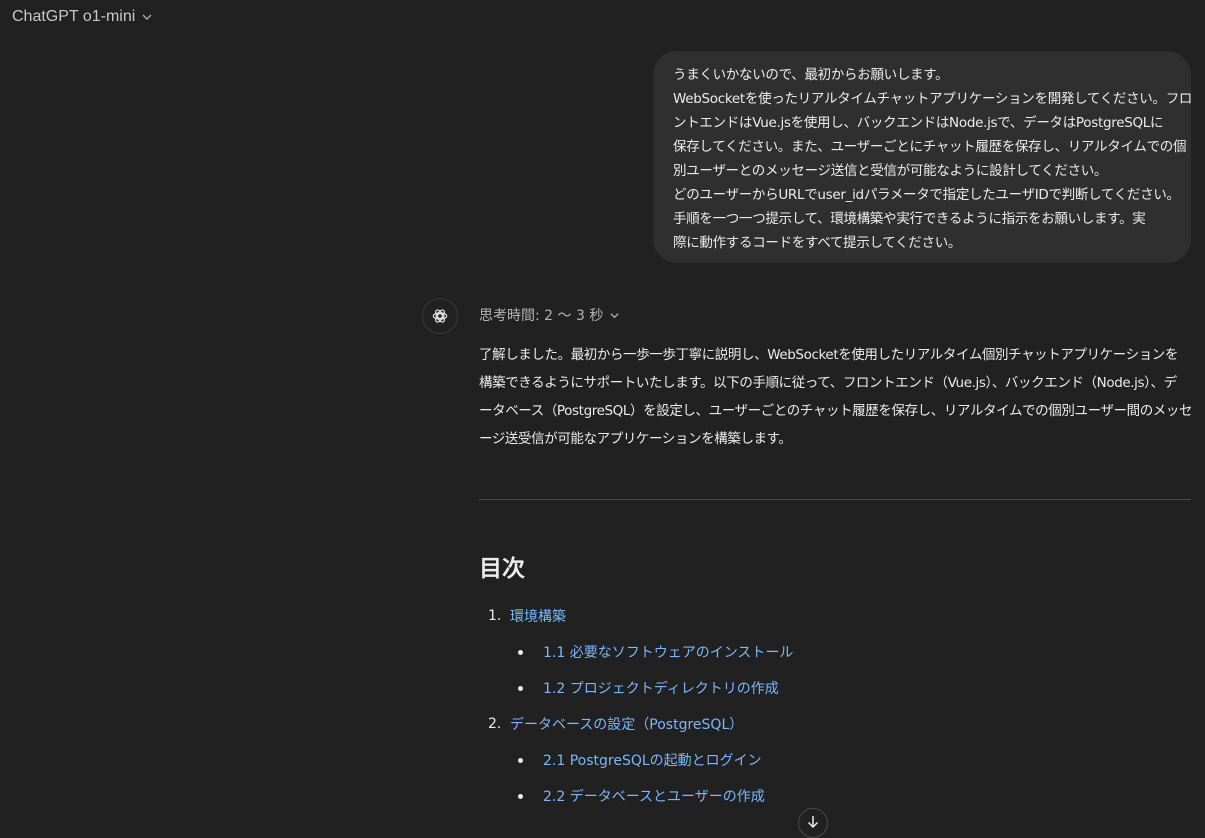 This screenshot has height=838, width=1205. What do you see at coordinates (640, 616) in the screenshot?
I see `toc-item: 1. 環境構築` at bounding box center [640, 616].